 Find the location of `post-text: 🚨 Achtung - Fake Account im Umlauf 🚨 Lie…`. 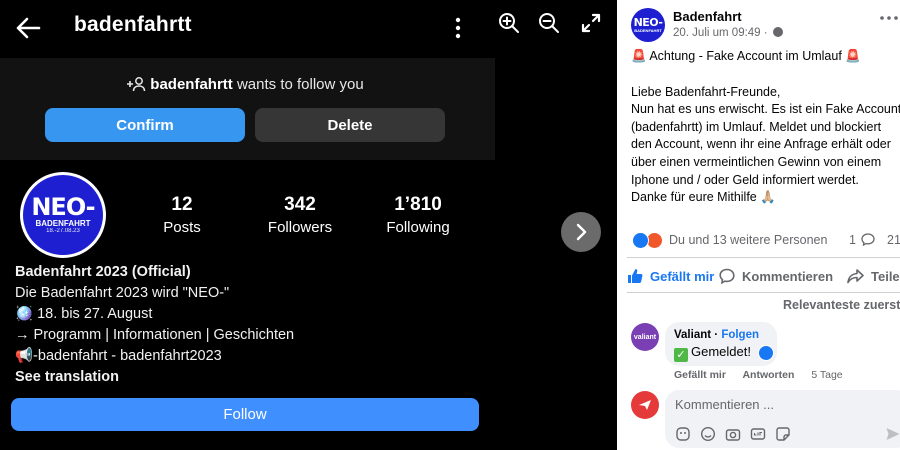

post-text: 🚨 Achtung - Fake Account im Umlauf 🚨 Lie… is located at coordinates (765, 127).